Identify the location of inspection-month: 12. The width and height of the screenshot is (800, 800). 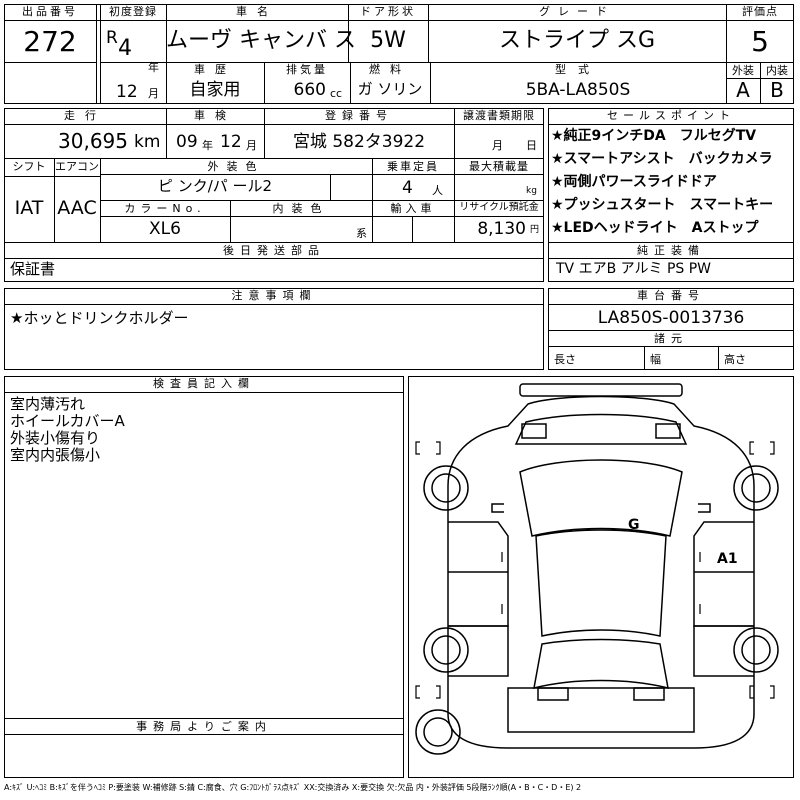
(231, 142).